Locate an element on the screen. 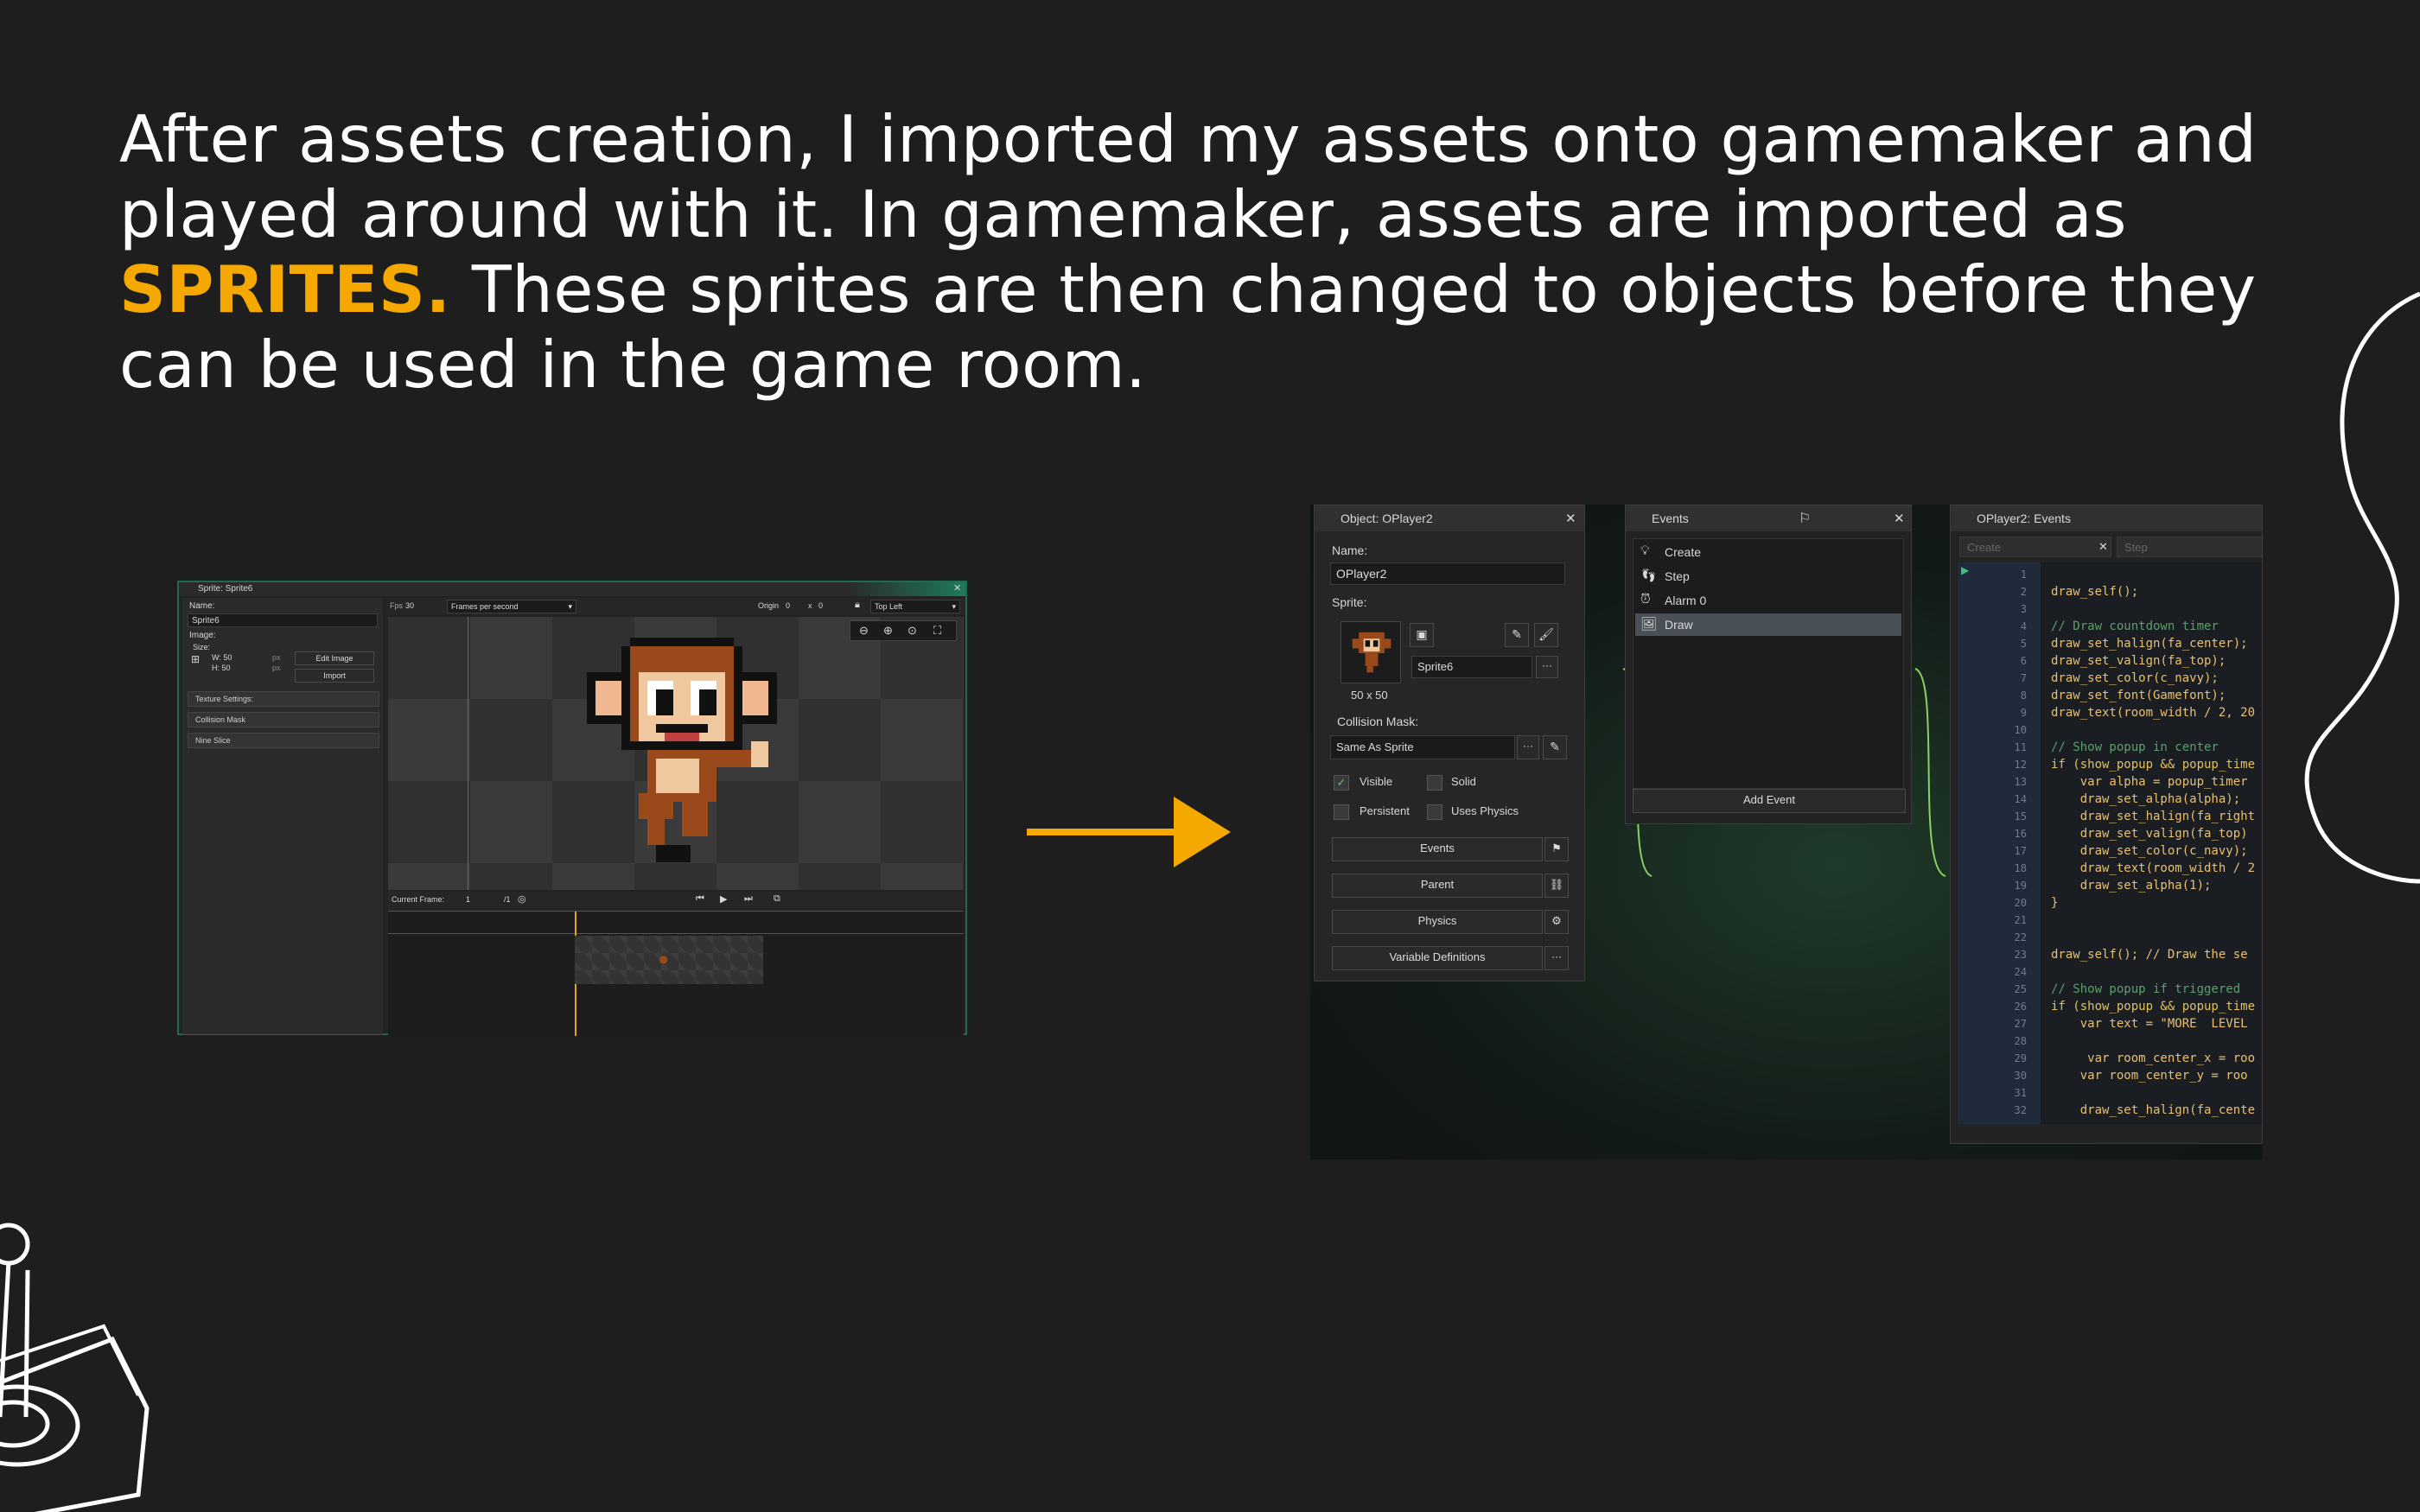 This screenshot has height=1512, width=2420. line-number: 12 is located at coordinates (2020, 765).